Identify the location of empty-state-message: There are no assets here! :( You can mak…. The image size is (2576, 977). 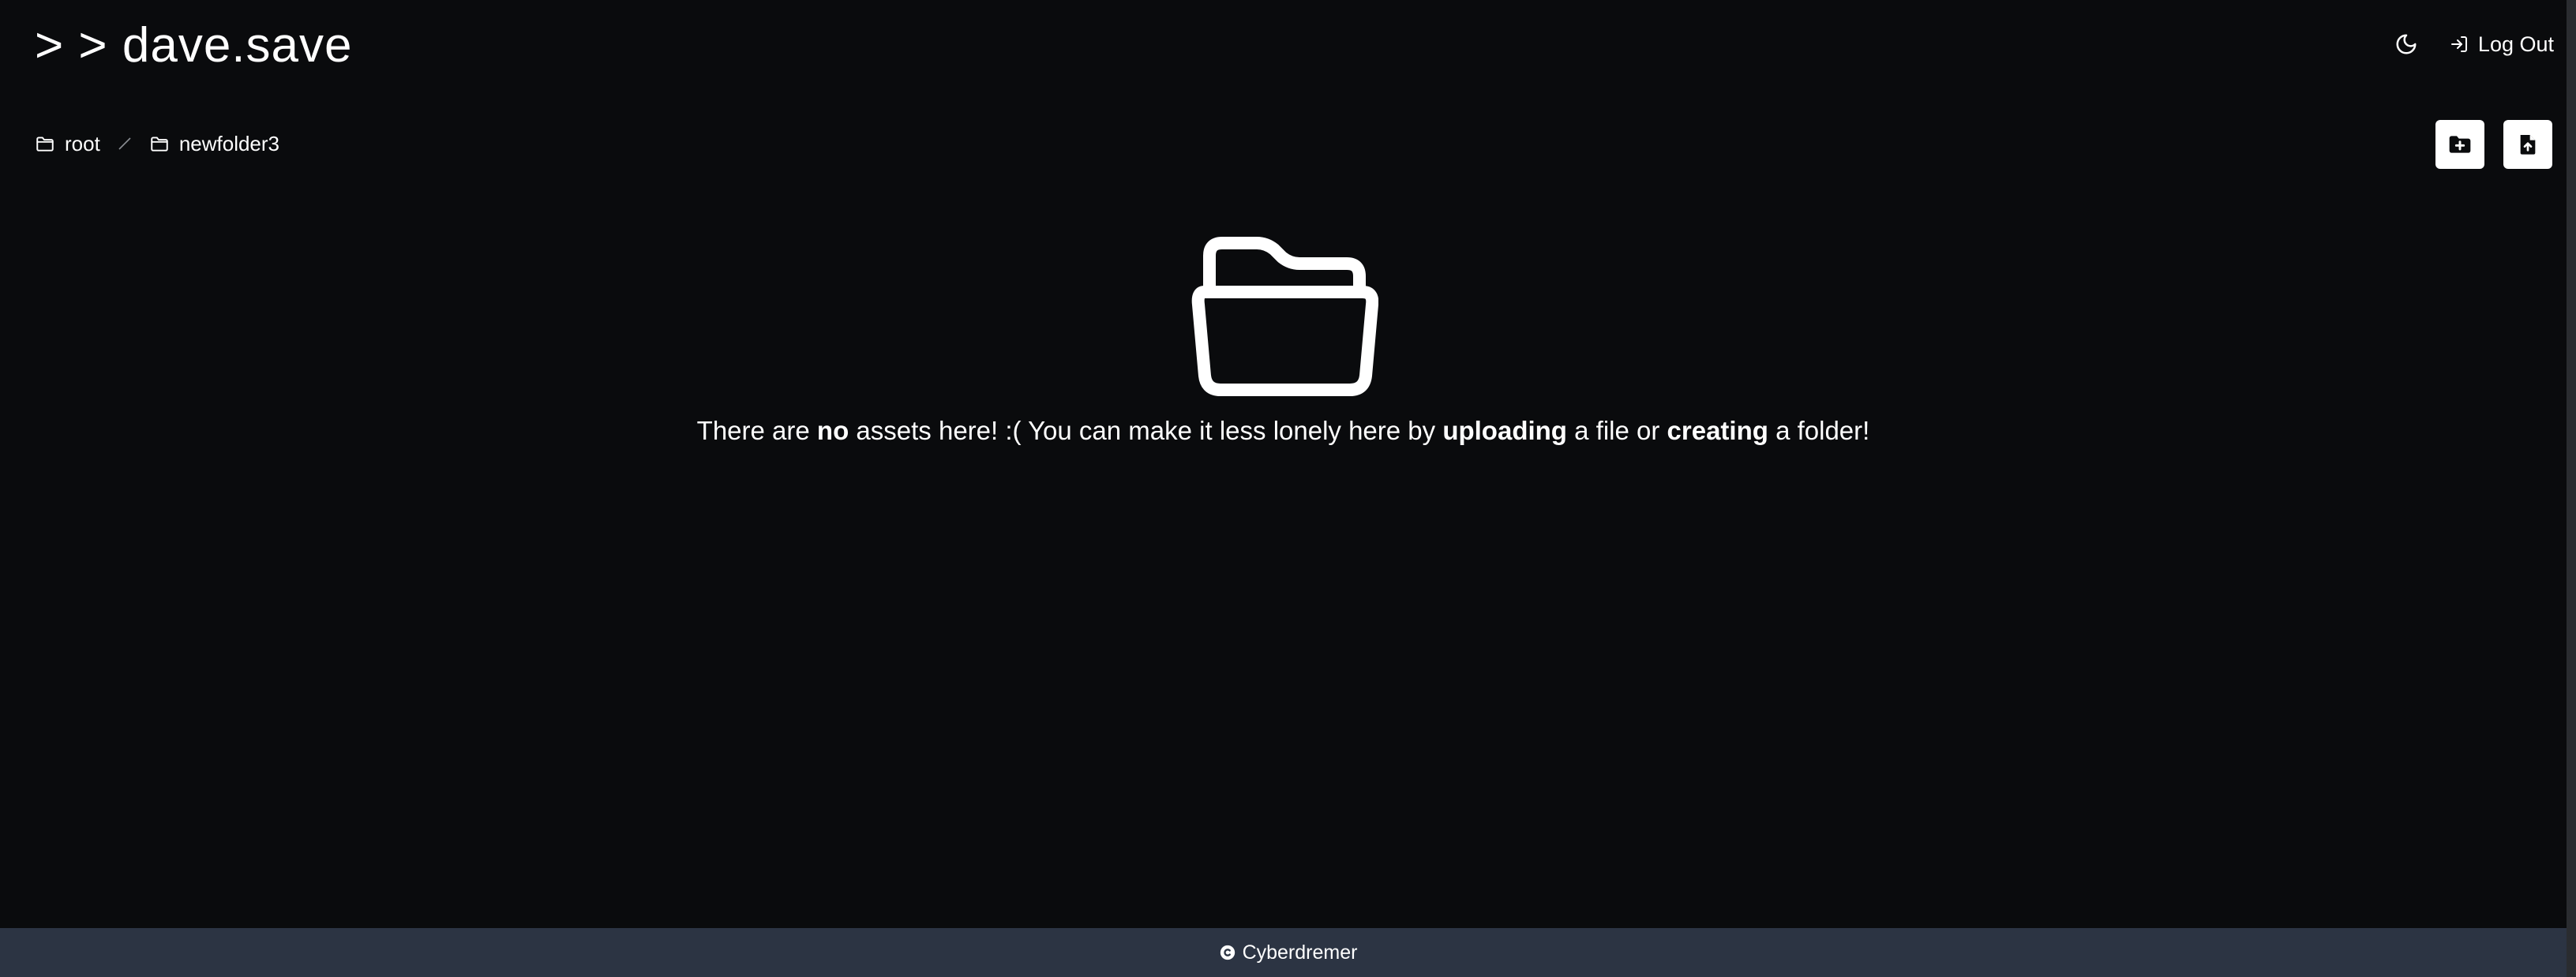
(1283, 431).